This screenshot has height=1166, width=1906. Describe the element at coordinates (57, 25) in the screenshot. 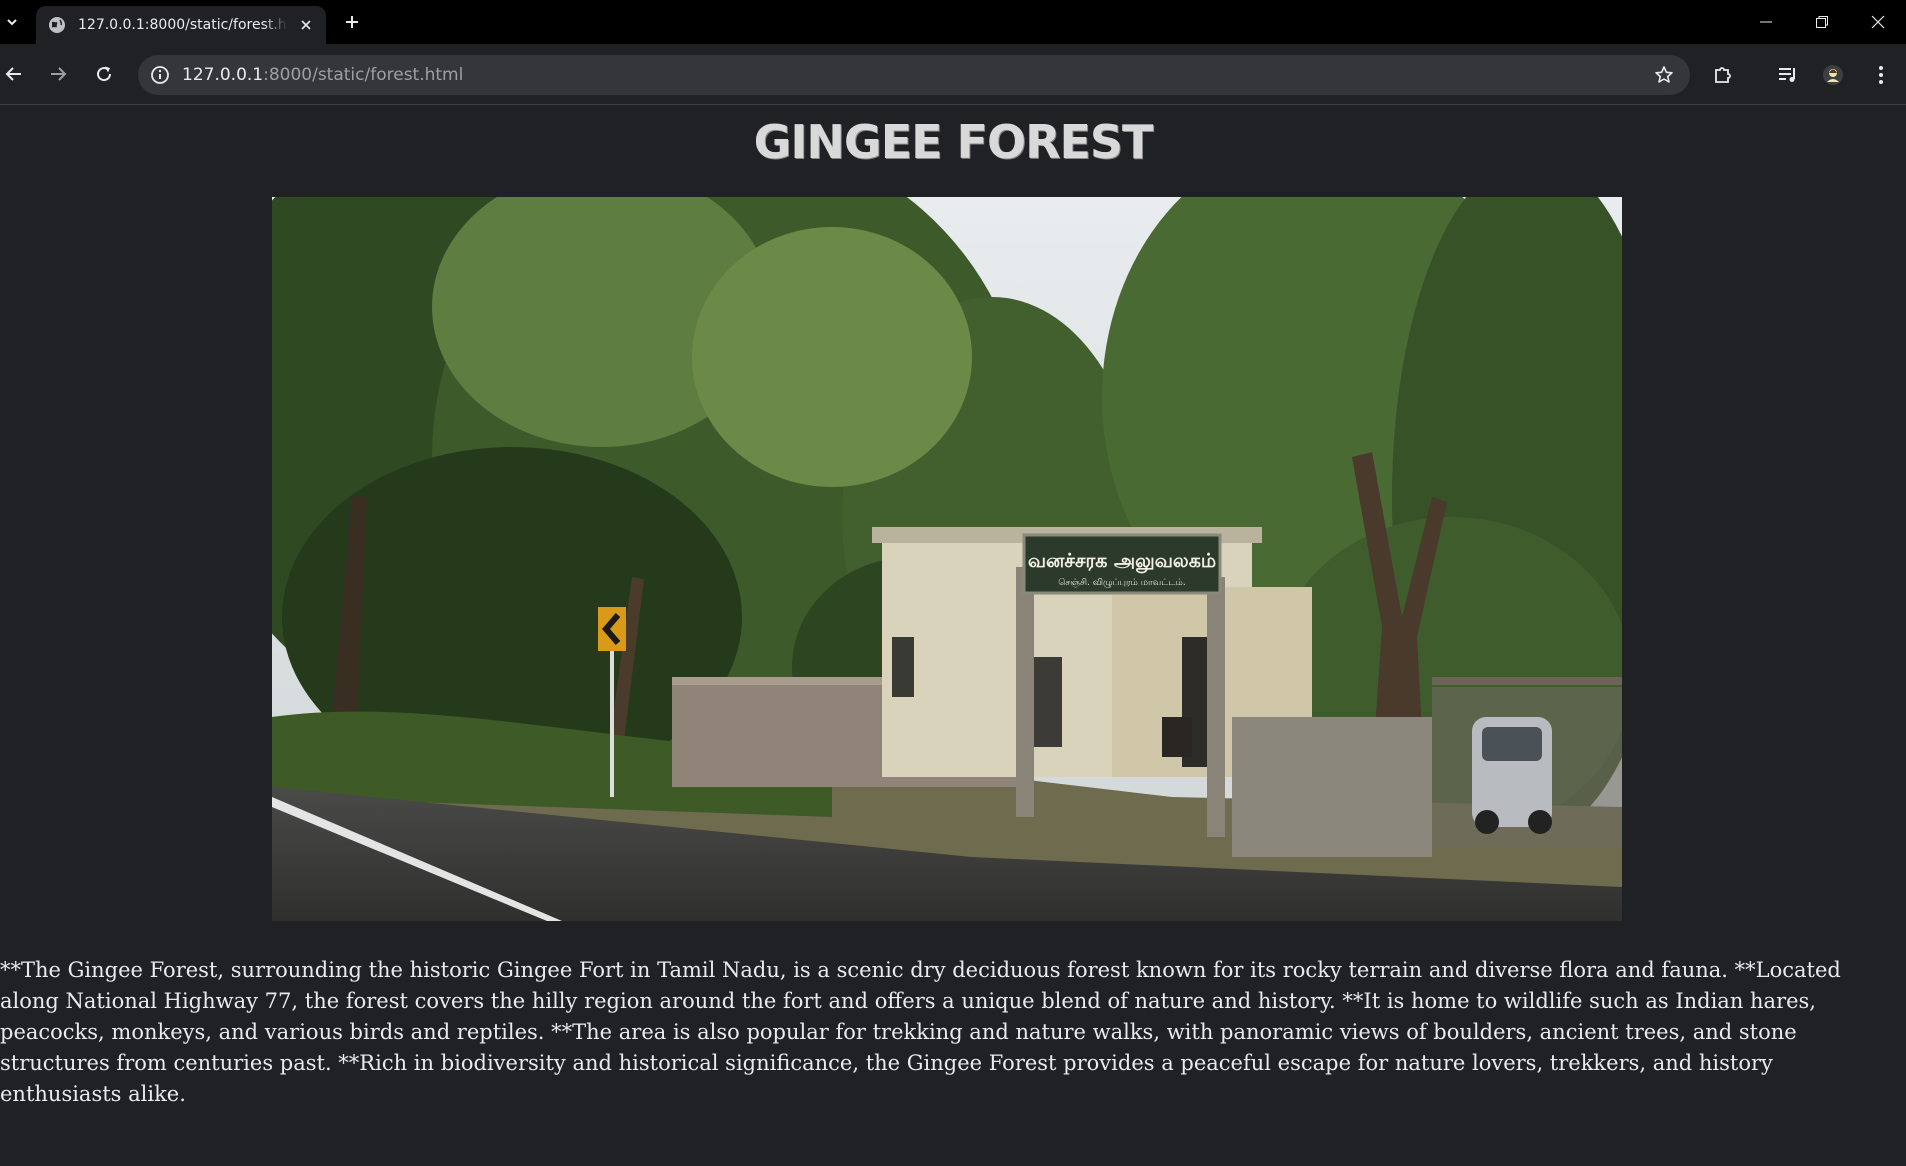

I see `globe-icon` at that location.